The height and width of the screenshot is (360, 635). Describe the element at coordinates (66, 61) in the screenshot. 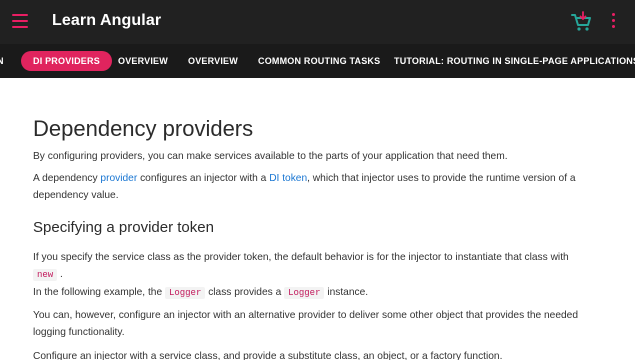

I see `tab-di-providers: DI PROVIDERS` at that location.